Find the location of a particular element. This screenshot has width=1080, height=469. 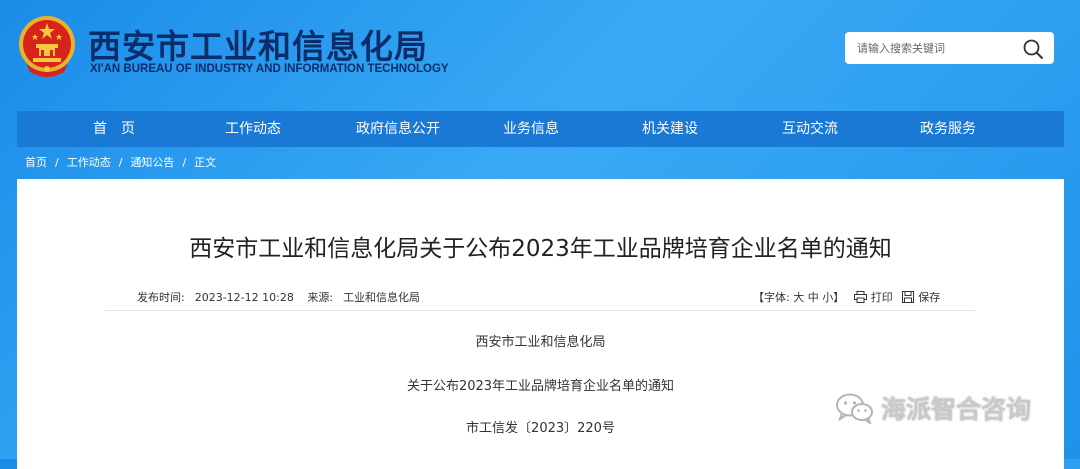

breadcrumb-current: 正文 is located at coordinates (205, 162).